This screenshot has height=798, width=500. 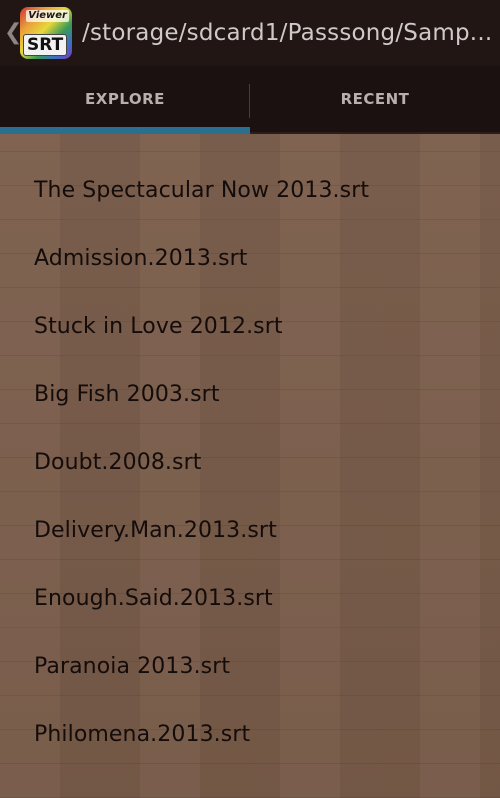 I want to click on file-item: Stuck in Love 2012.srt, so click(x=250, y=326).